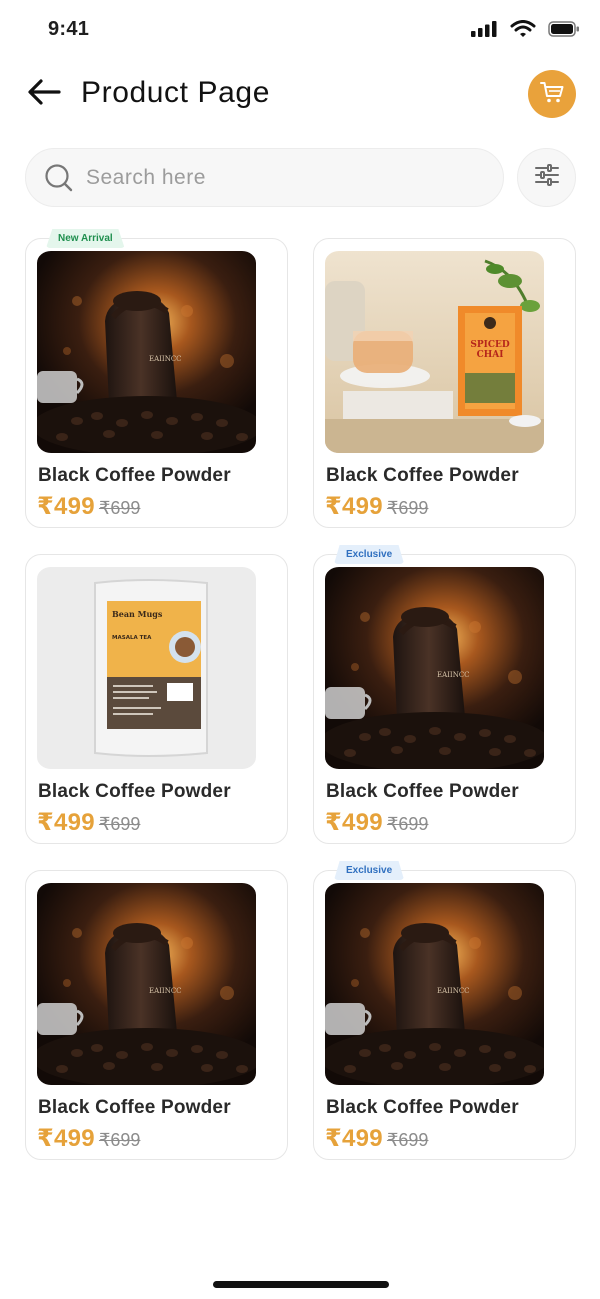  What do you see at coordinates (300, 94) in the screenshot?
I see `app-header: Product Page` at bounding box center [300, 94].